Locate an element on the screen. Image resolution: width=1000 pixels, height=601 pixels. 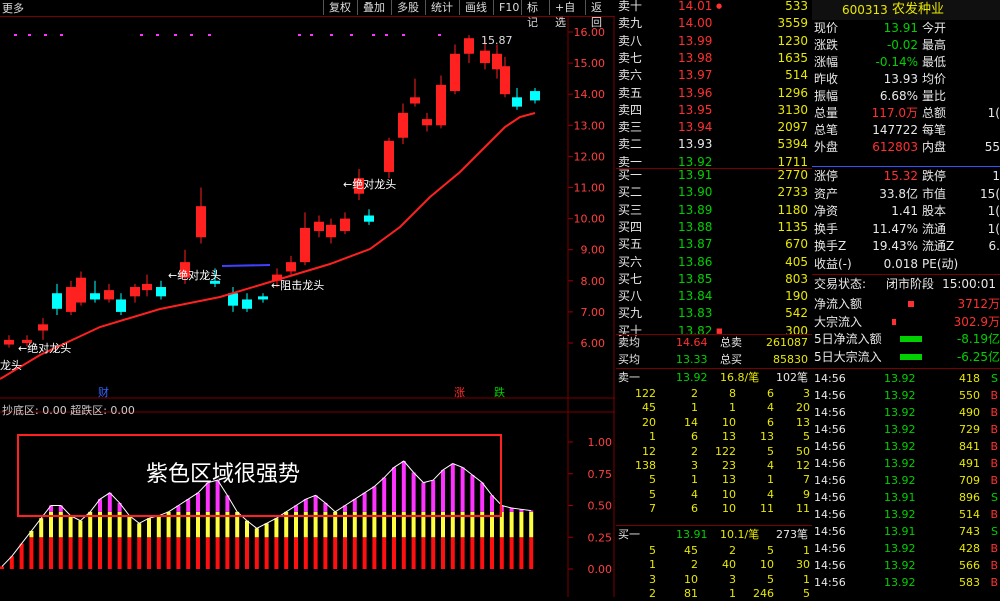
queue-cell: 1 is located at coordinates (770, 480).